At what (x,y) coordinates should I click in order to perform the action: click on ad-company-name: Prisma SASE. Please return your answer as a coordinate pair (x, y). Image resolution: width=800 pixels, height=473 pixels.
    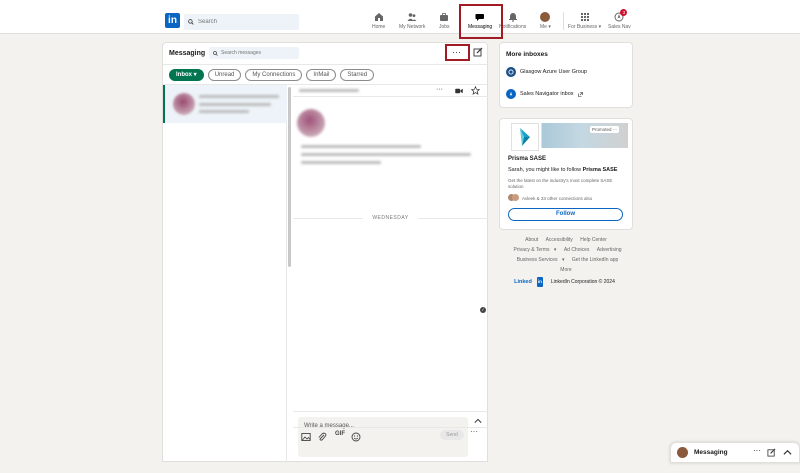
    Looking at the image, I should click on (527, 159).